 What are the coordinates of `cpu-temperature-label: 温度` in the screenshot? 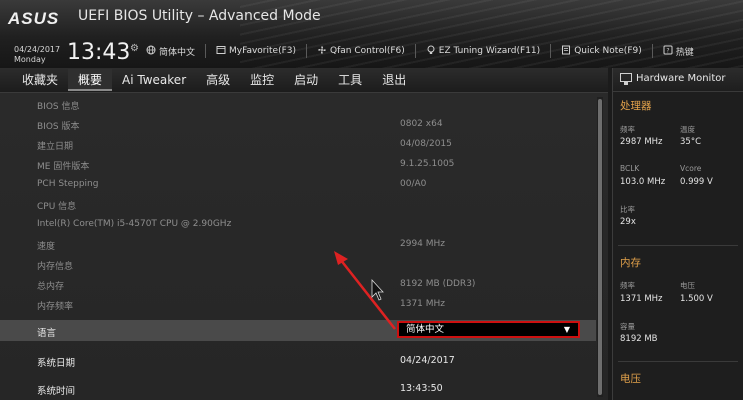 It's located at (687, 129).